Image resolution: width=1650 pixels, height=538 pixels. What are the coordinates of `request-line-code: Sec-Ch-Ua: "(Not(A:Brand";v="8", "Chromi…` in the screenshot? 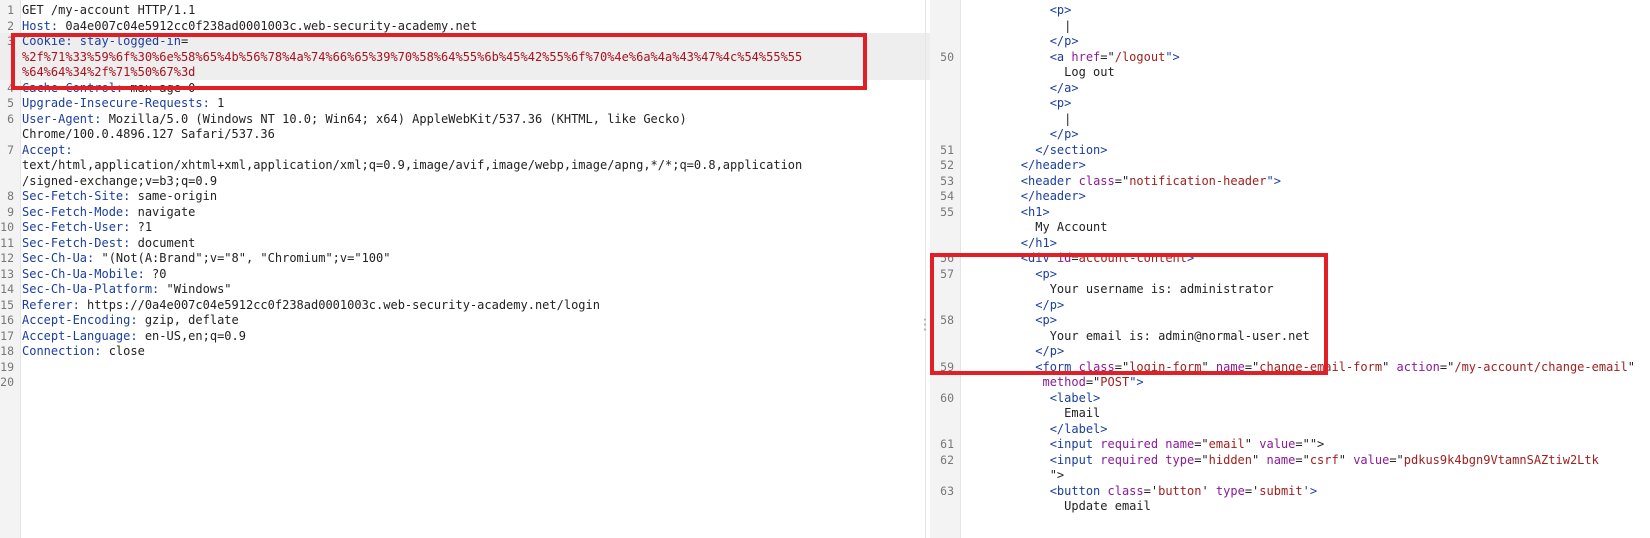 It's located at (206, 258).